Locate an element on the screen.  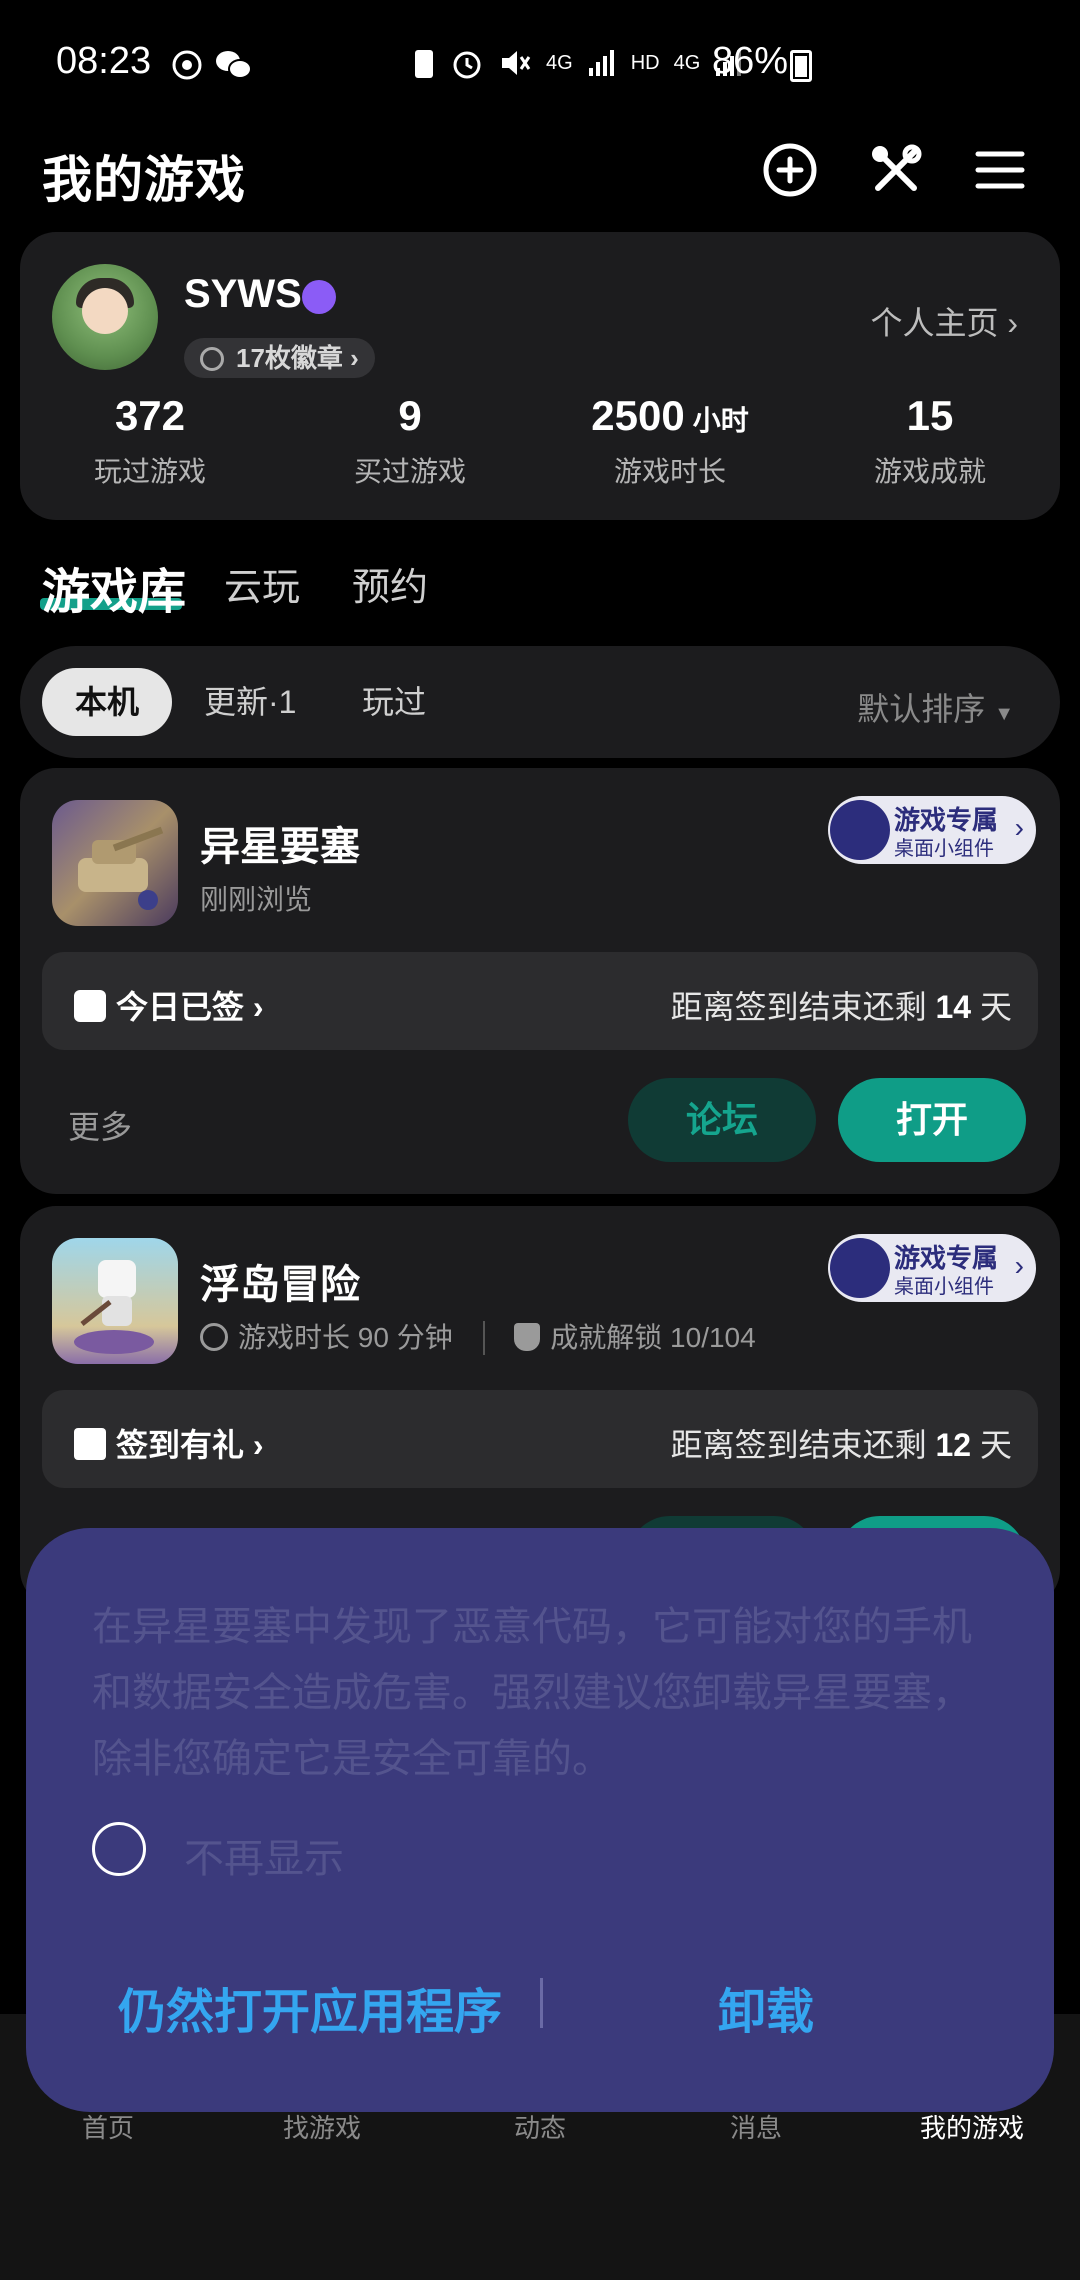
sort-label: 默认排序 is located at coordinates (921, 709).